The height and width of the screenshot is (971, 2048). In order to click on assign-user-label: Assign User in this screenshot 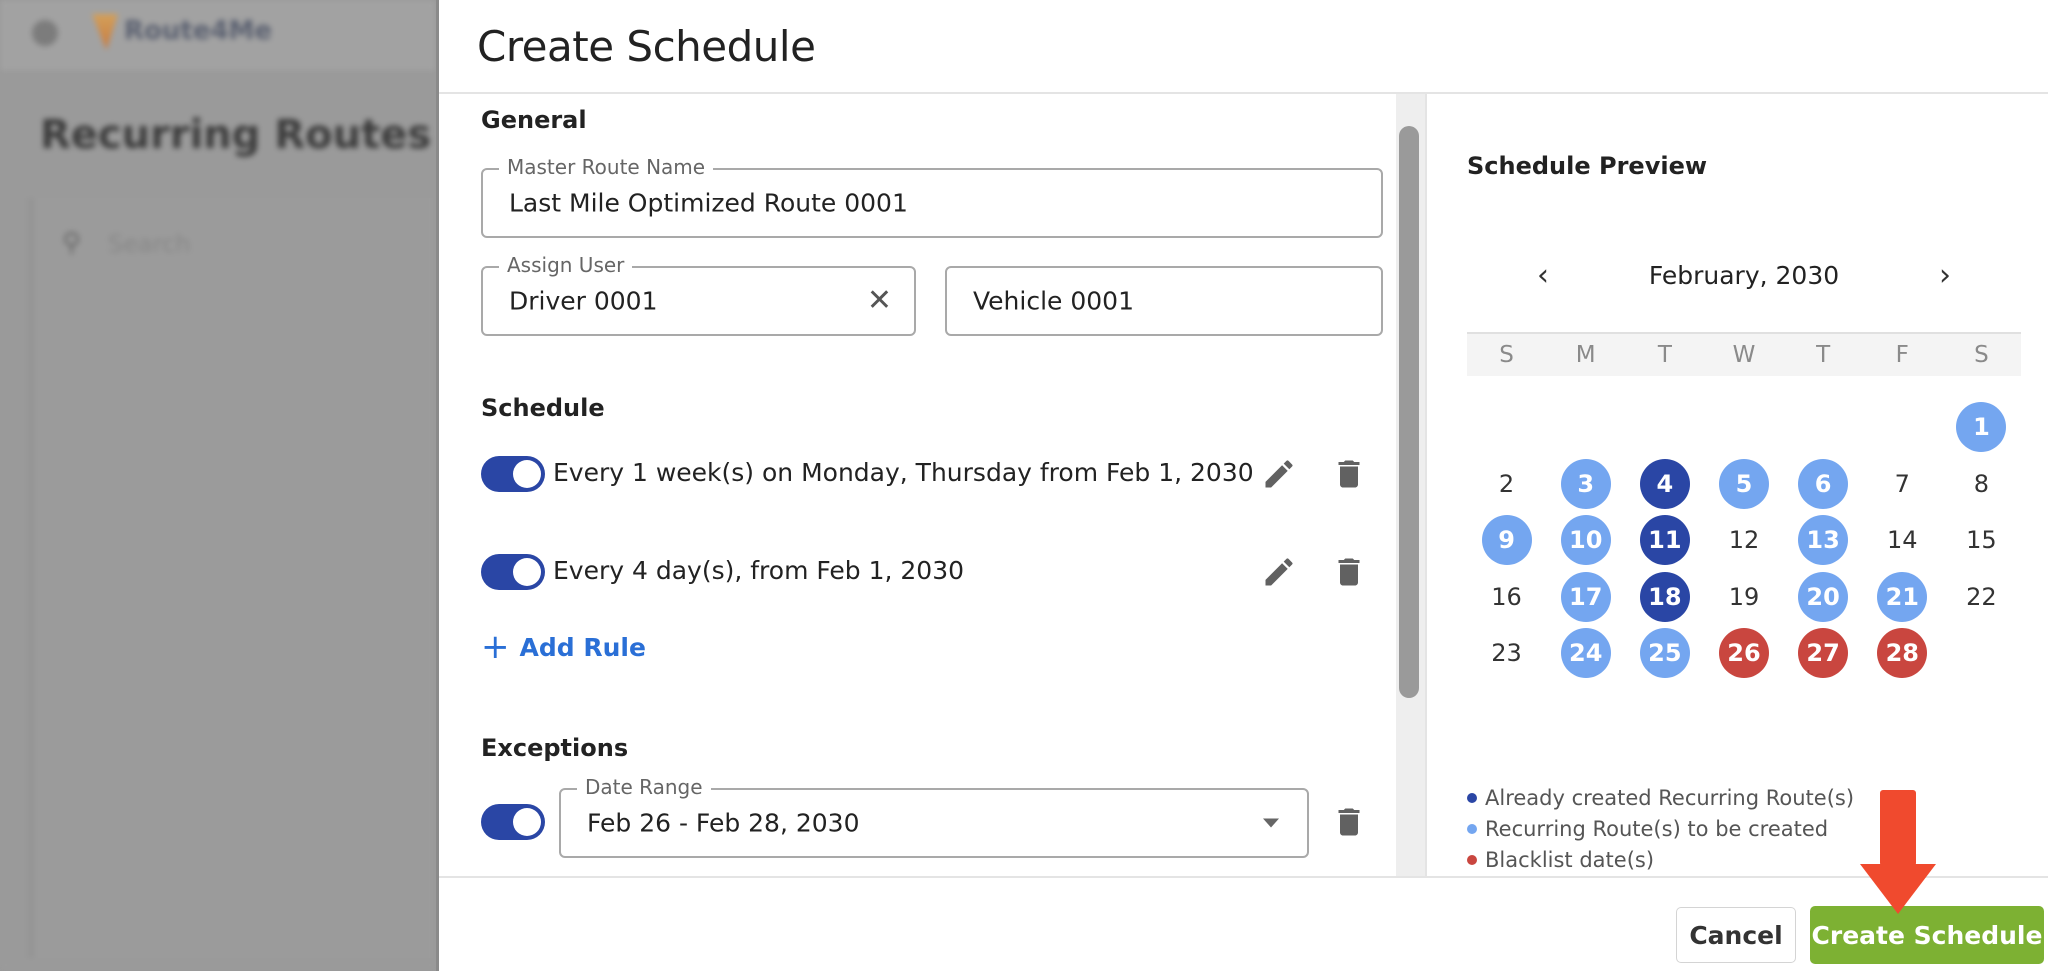, I will do `click(566, 265)`.